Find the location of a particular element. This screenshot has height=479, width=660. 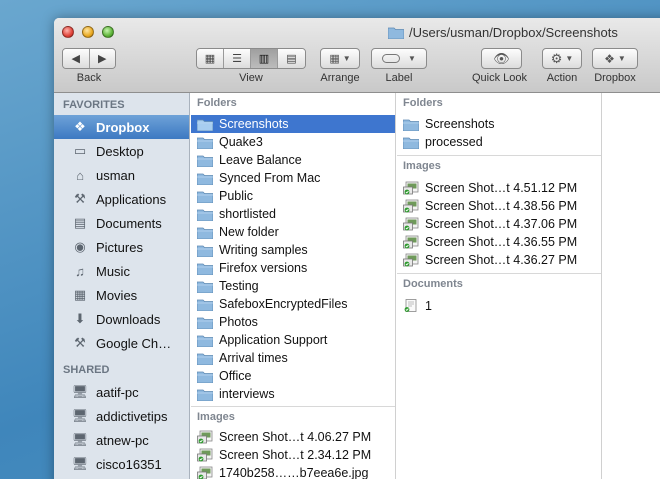

coverflow-view-icon: ▤ is located at coordinates (291, 59).